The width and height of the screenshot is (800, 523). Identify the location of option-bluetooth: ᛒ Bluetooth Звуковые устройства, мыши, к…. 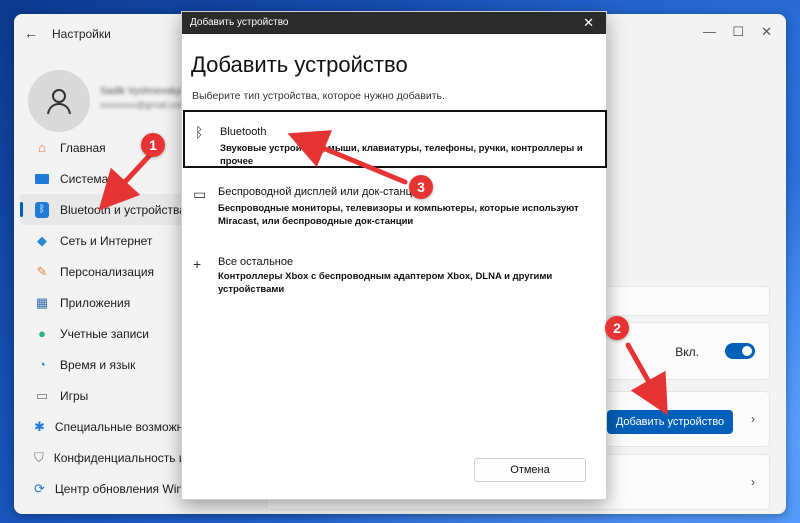
(395, 139).